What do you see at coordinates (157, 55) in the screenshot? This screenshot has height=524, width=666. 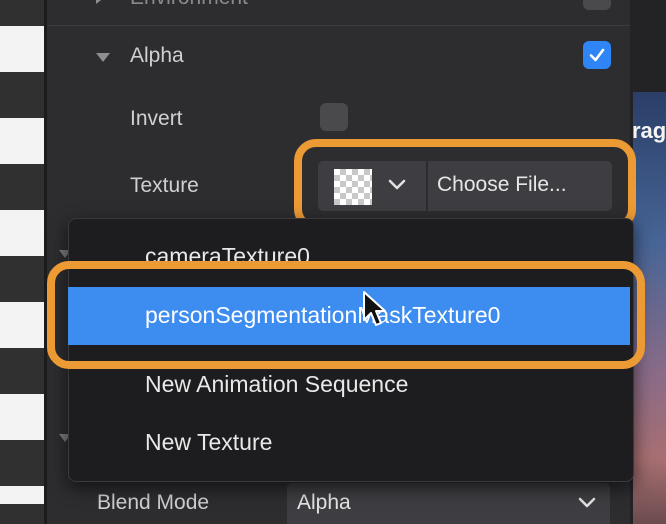 I see `alpha-label: Alpha` at bounding box center [157, 55].